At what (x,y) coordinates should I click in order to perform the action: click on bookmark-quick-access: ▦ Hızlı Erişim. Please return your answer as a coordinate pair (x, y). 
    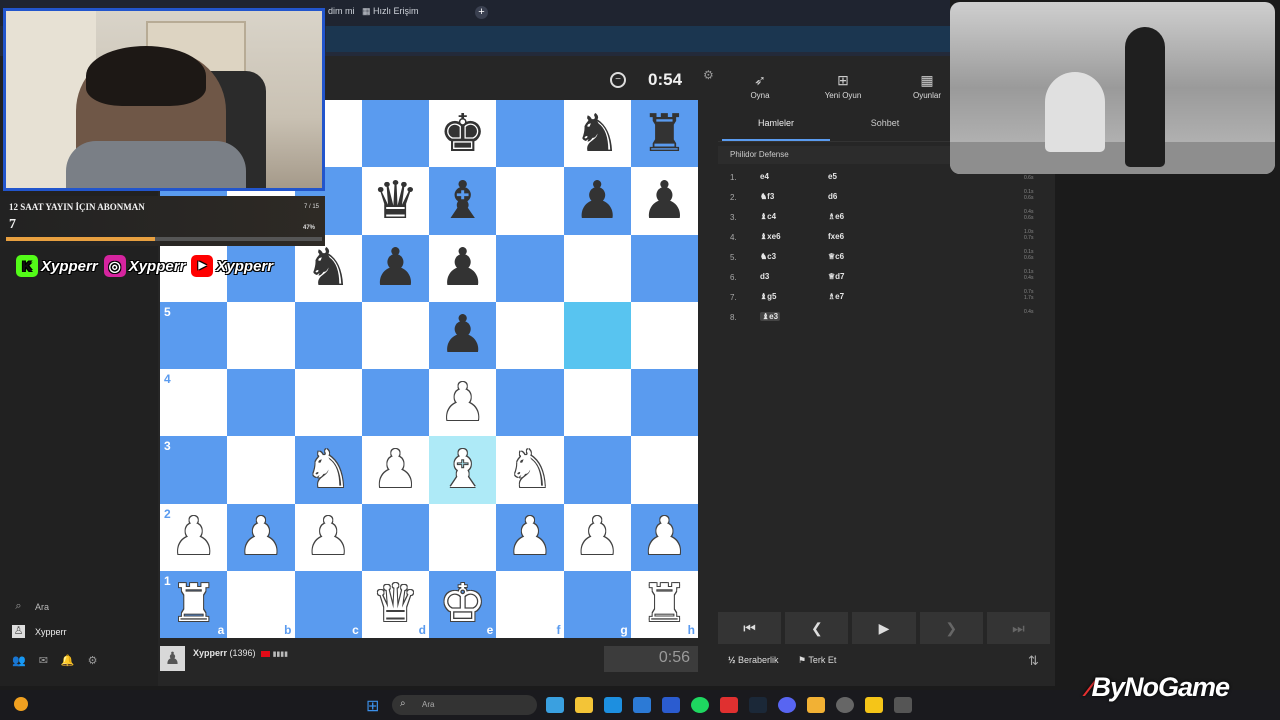
    Looking at the image, I should click on (390, 11).